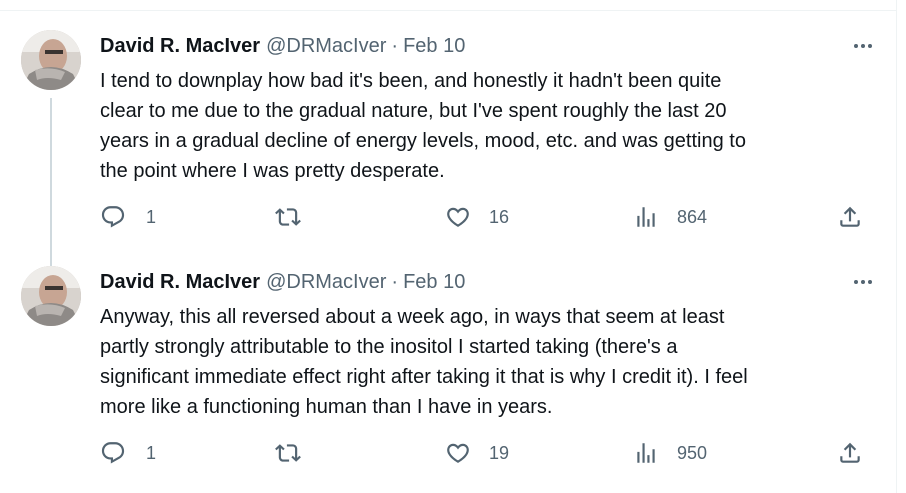 The image size is (906, 493). What do you see at coordinates (477, 453) in the screenshot?
I see `like-button: 19` at bounding box center [477, 453].